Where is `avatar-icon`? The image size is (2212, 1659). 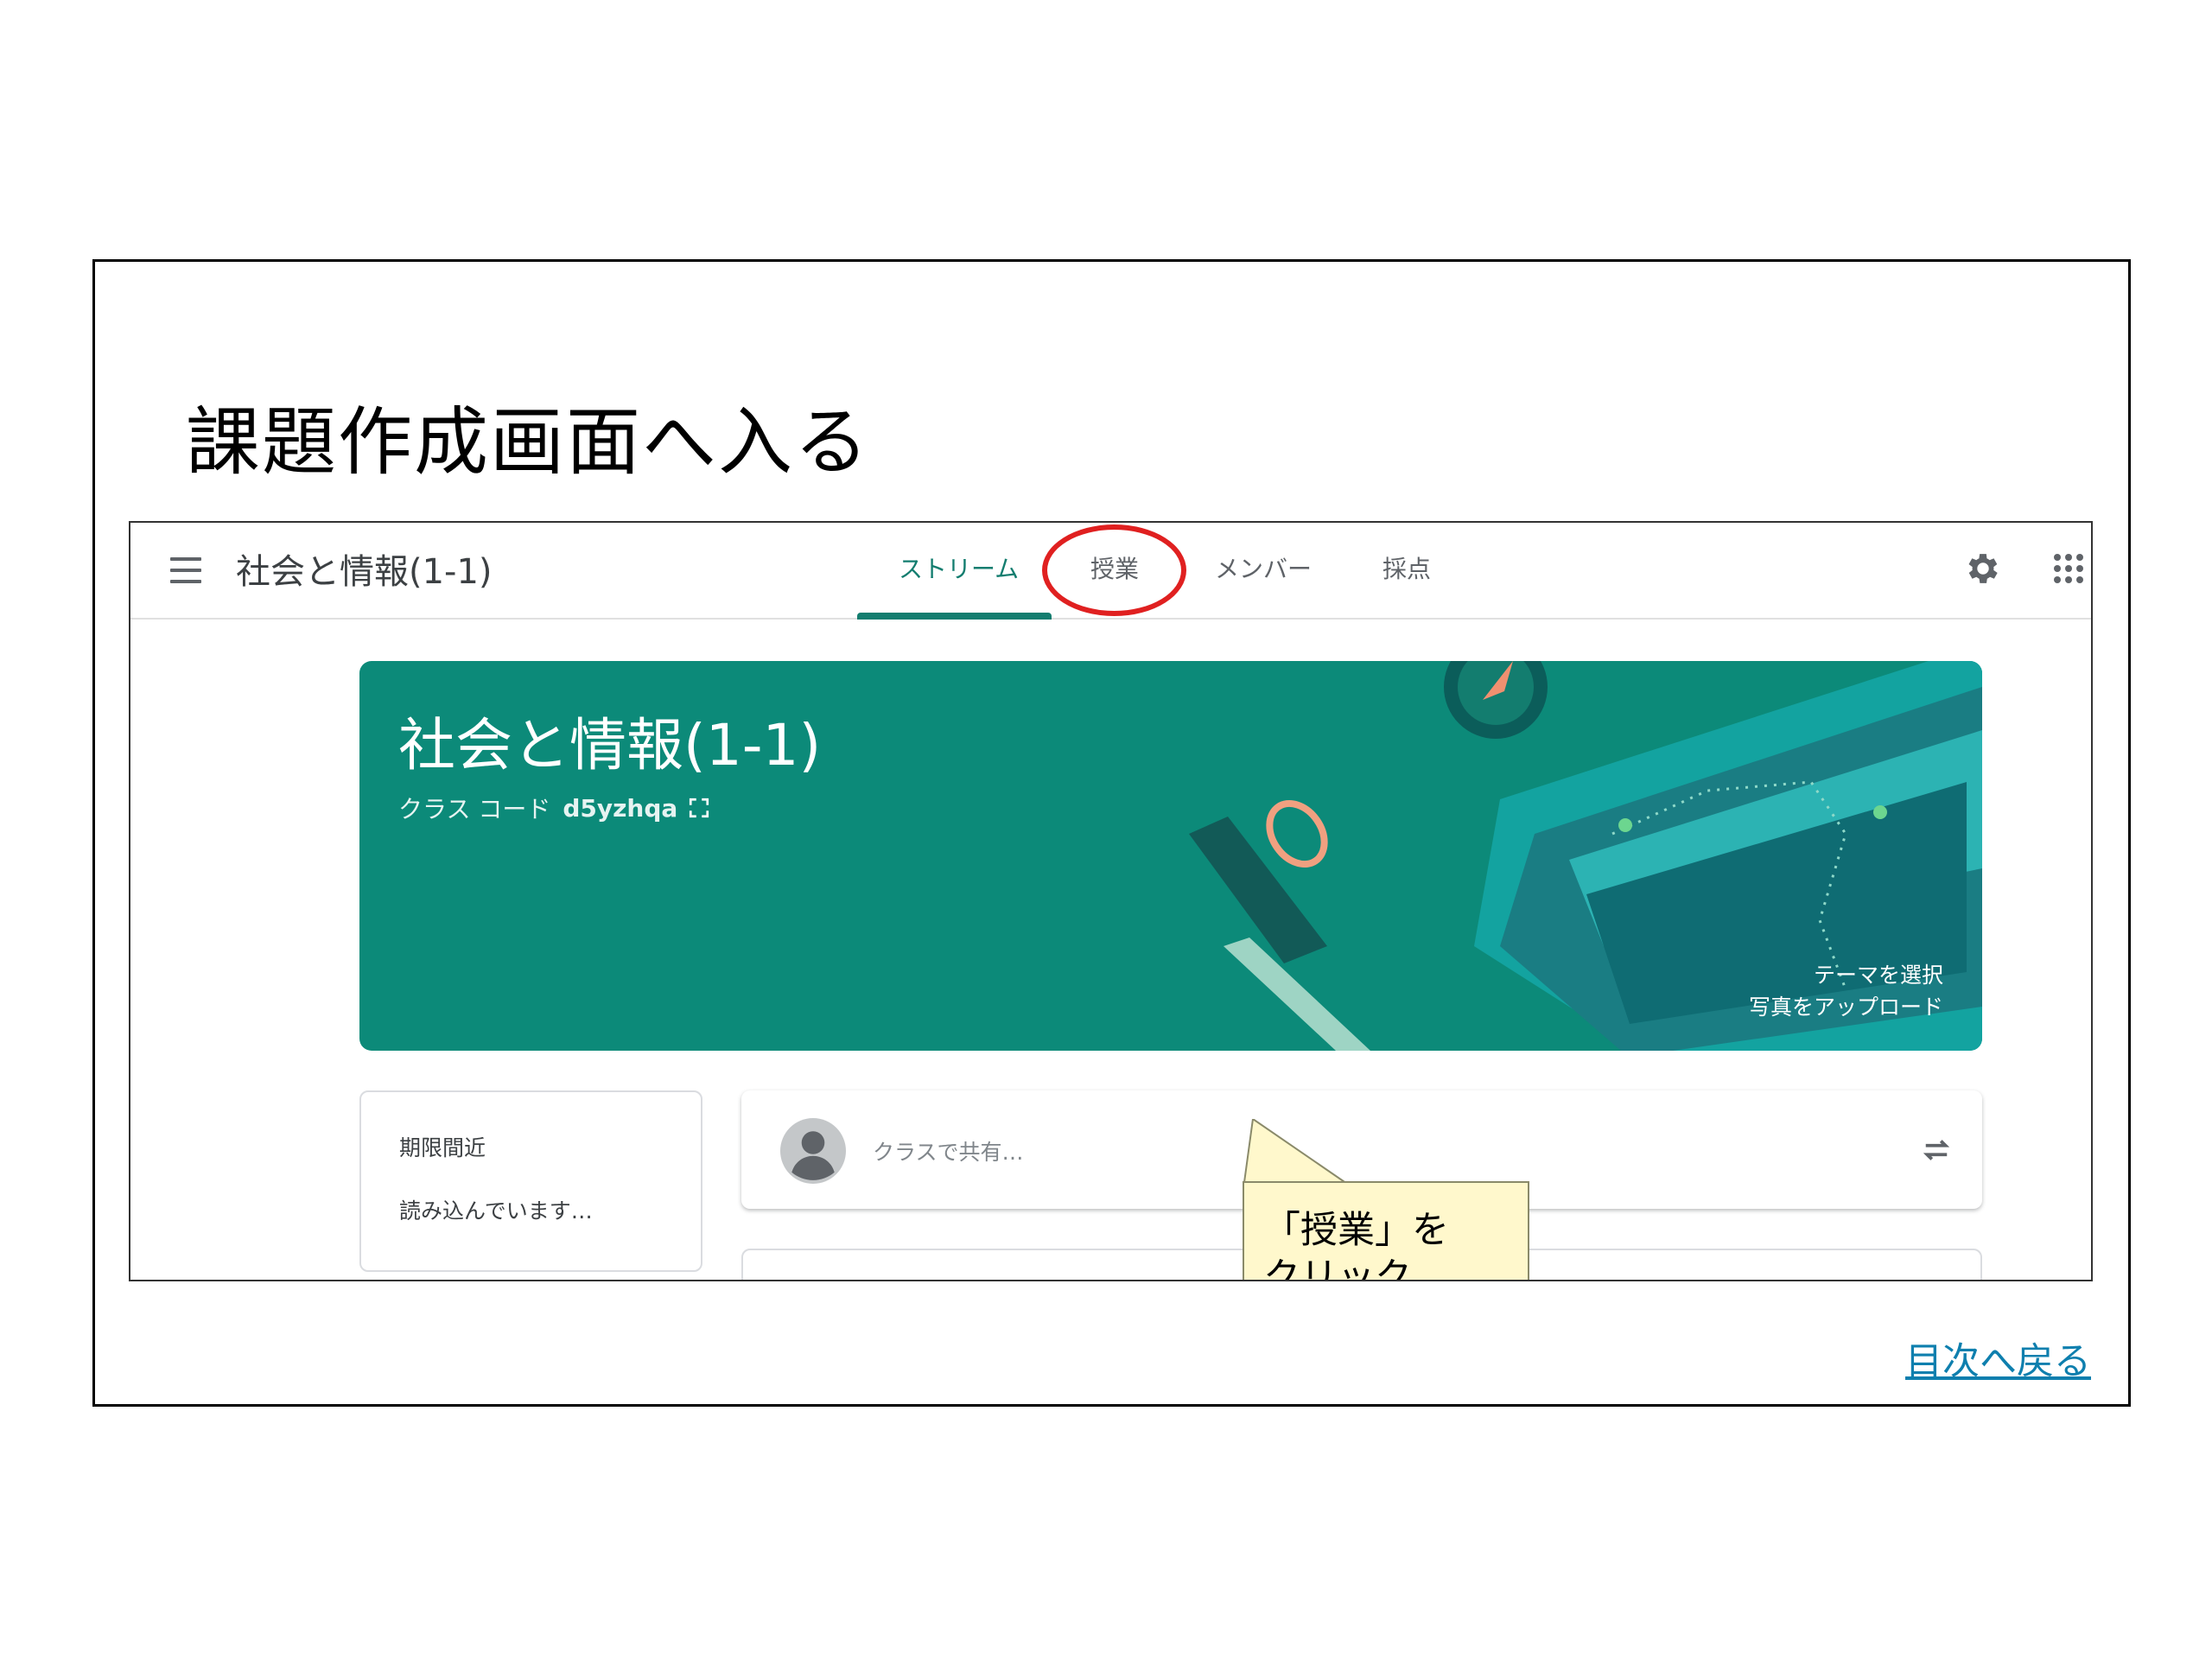 avatar-icon is located at coordinates (813, 1151).